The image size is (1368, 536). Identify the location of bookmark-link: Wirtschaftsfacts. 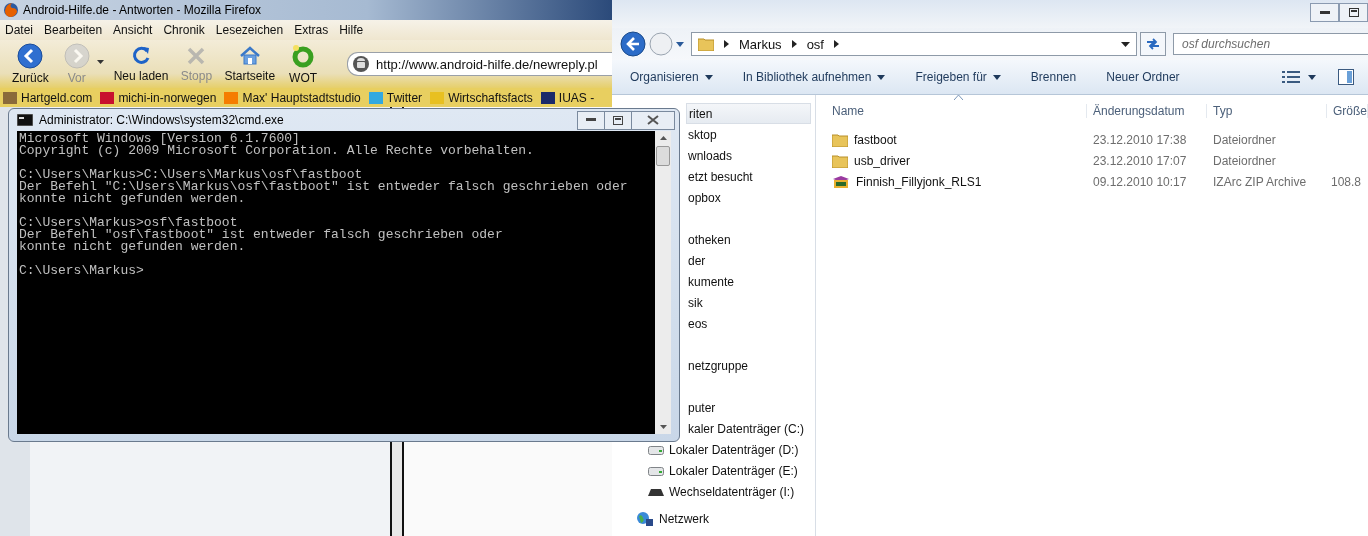
(481, 97).